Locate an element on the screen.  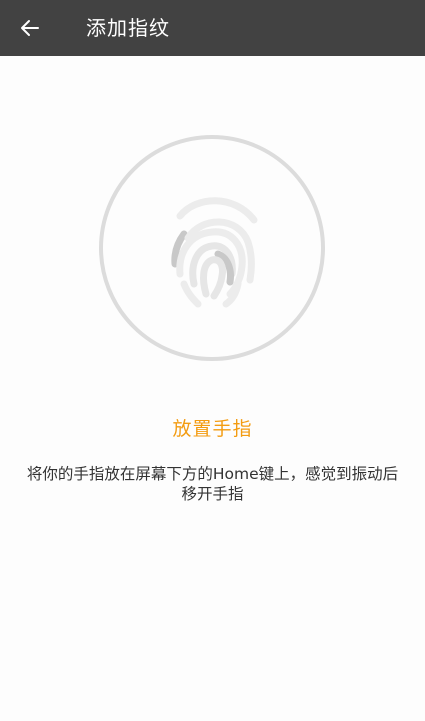
prompt-description: 将你的手指放在屏幕下方的Home键上，感觉到振动后移开手指 is located at coordinates (212, 484).